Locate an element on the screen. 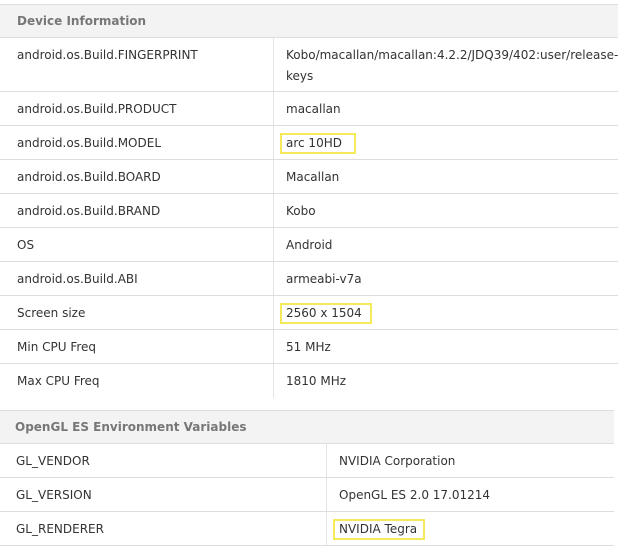 The width and height of the screenshot is (626, 553). highlighted-value: NVIDIA Tegra is located at coordinates (379, 529).